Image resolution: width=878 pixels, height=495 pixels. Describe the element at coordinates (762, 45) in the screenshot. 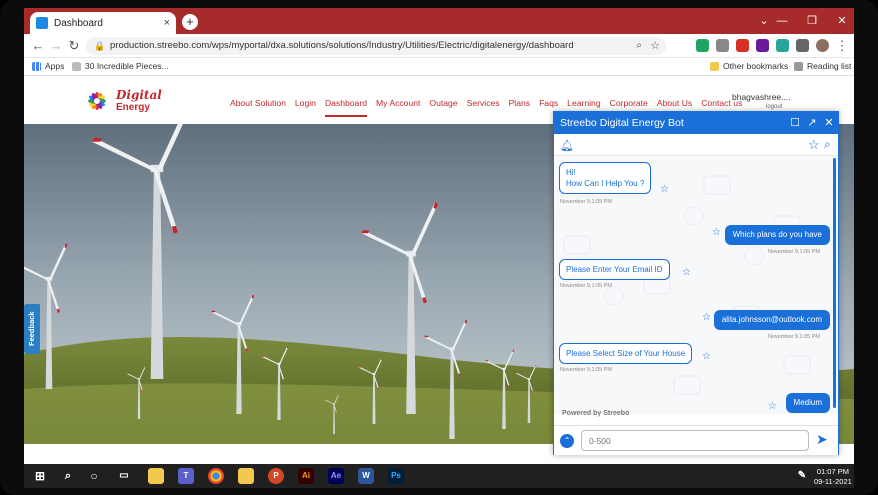

I see `extension-record-icon` at that location.